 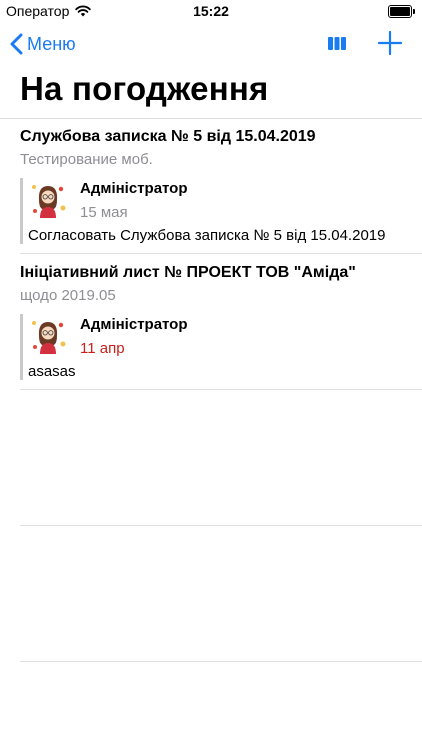 I want to click on comment-date: 11 апр, so click(x=102, y=348).